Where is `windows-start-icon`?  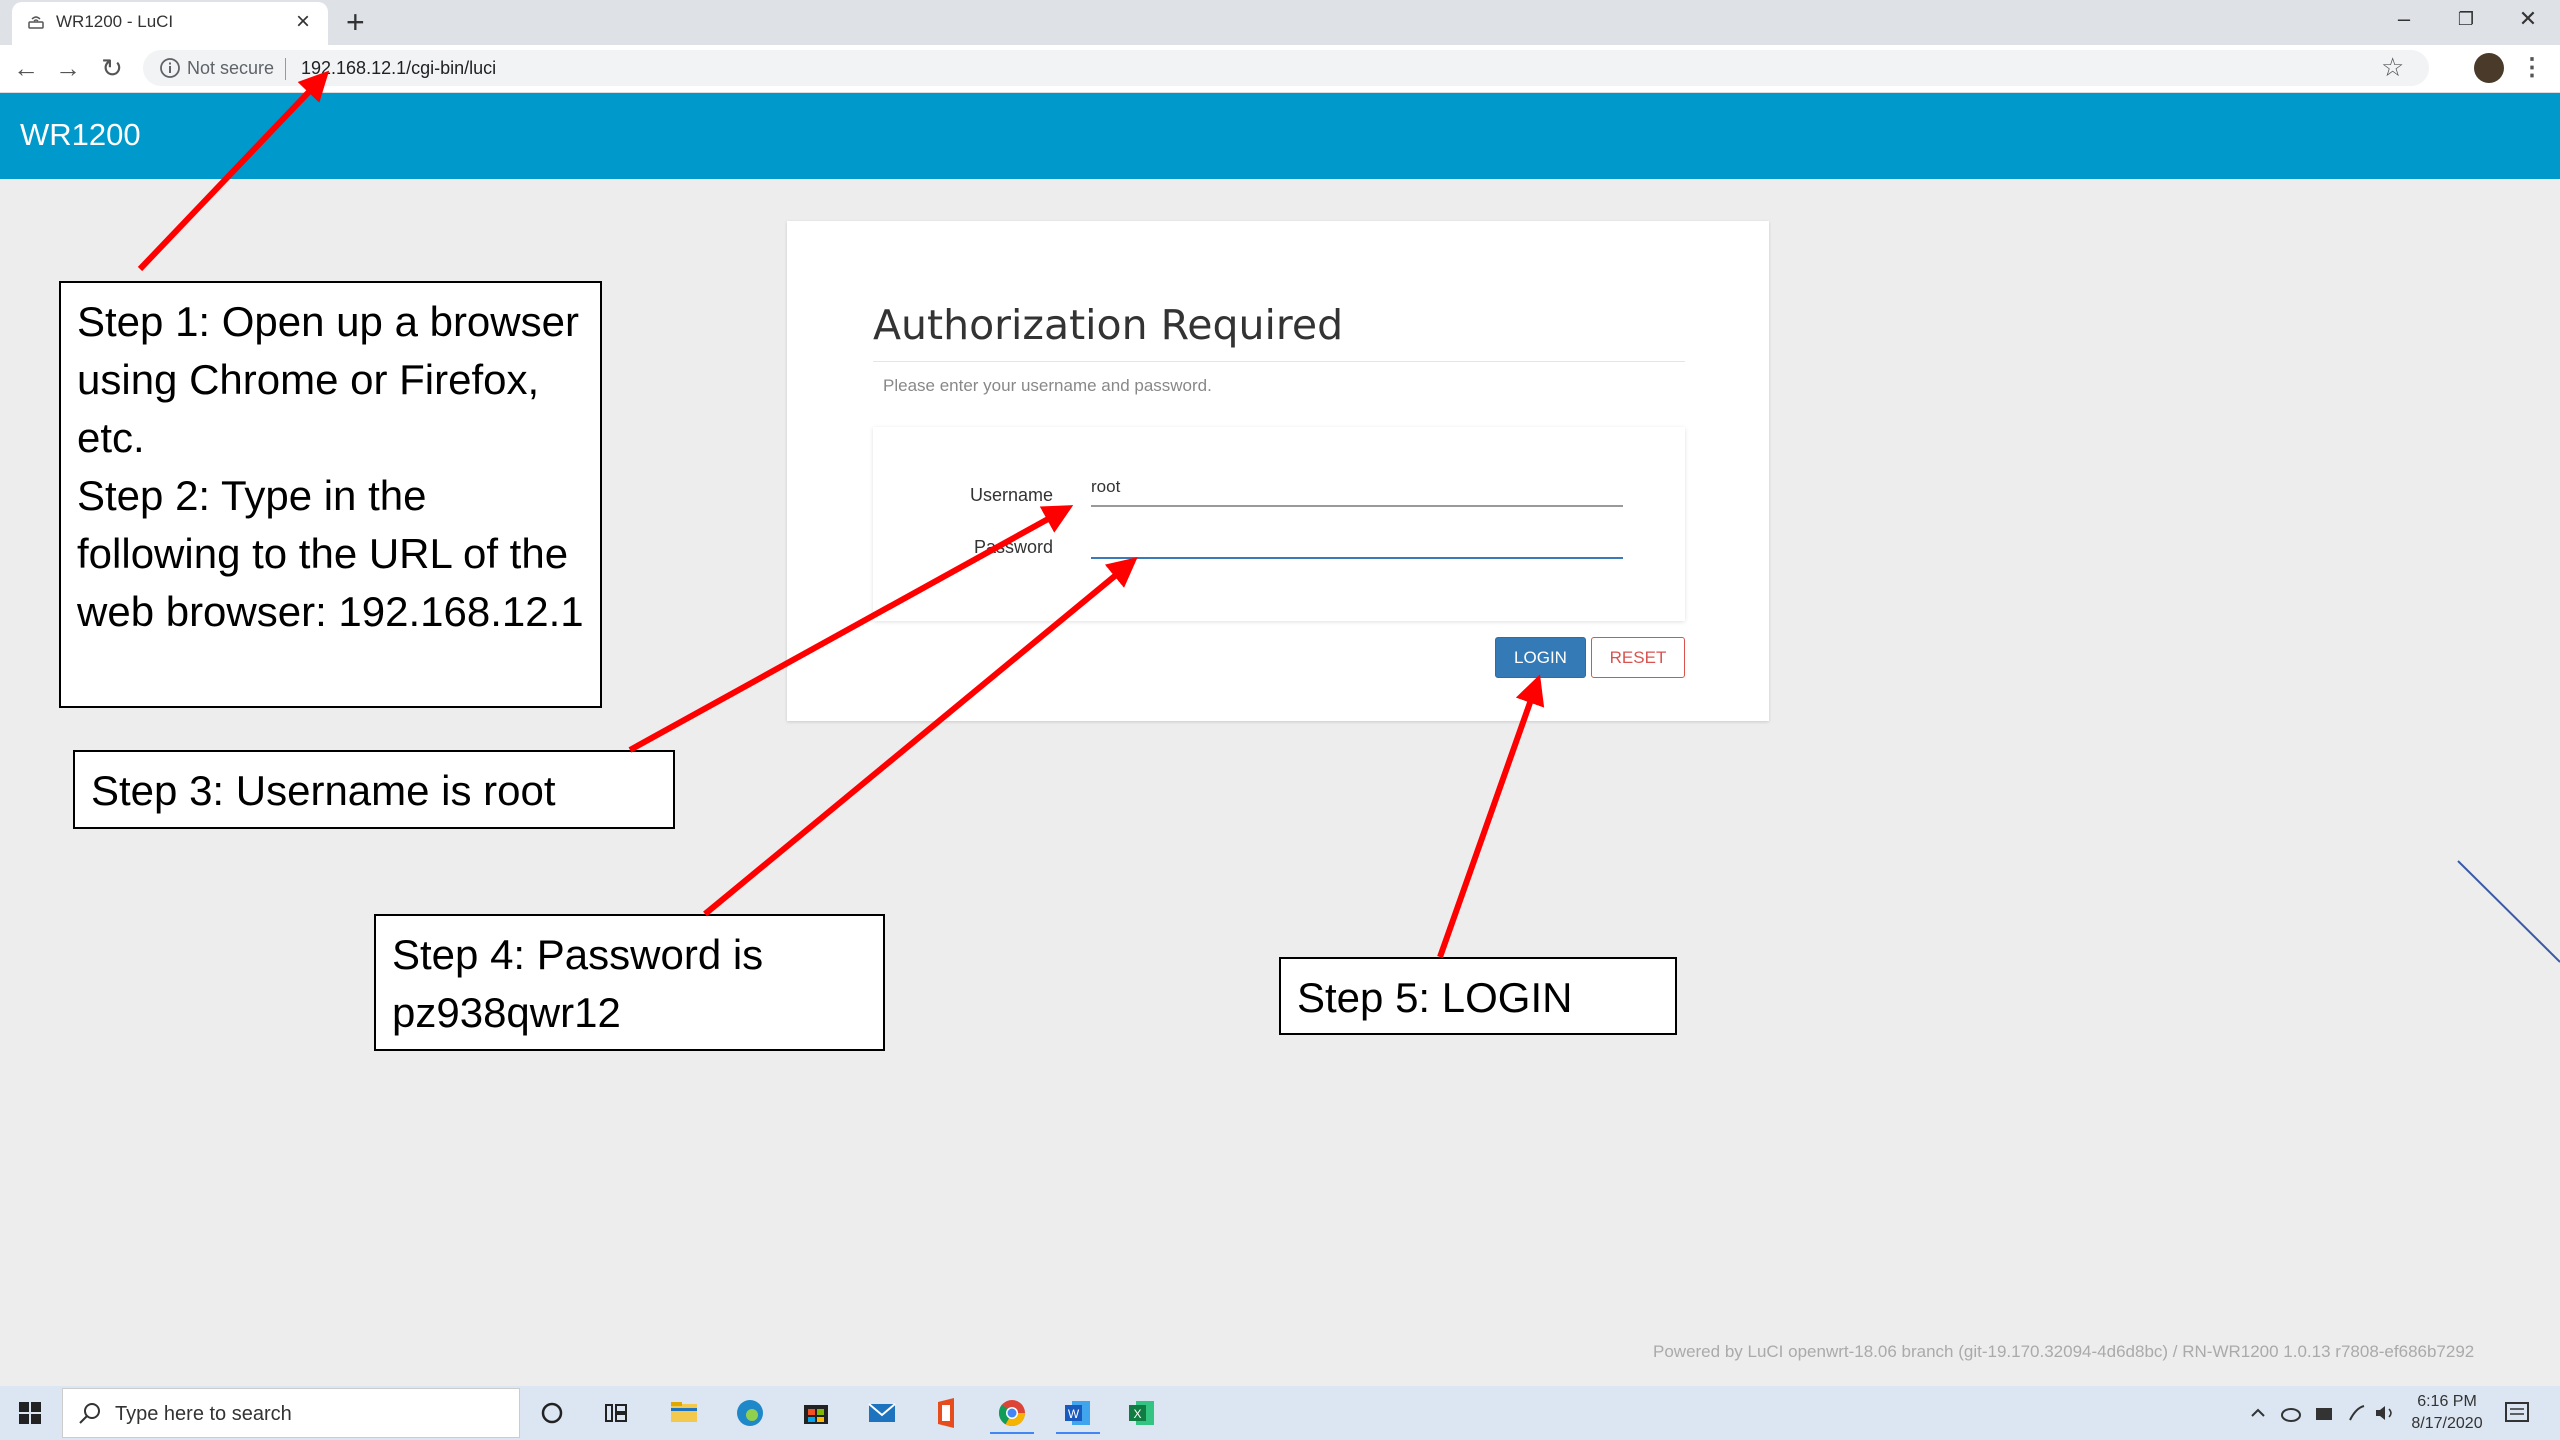 windows-start-icon is located at coordinates (30, 1413).